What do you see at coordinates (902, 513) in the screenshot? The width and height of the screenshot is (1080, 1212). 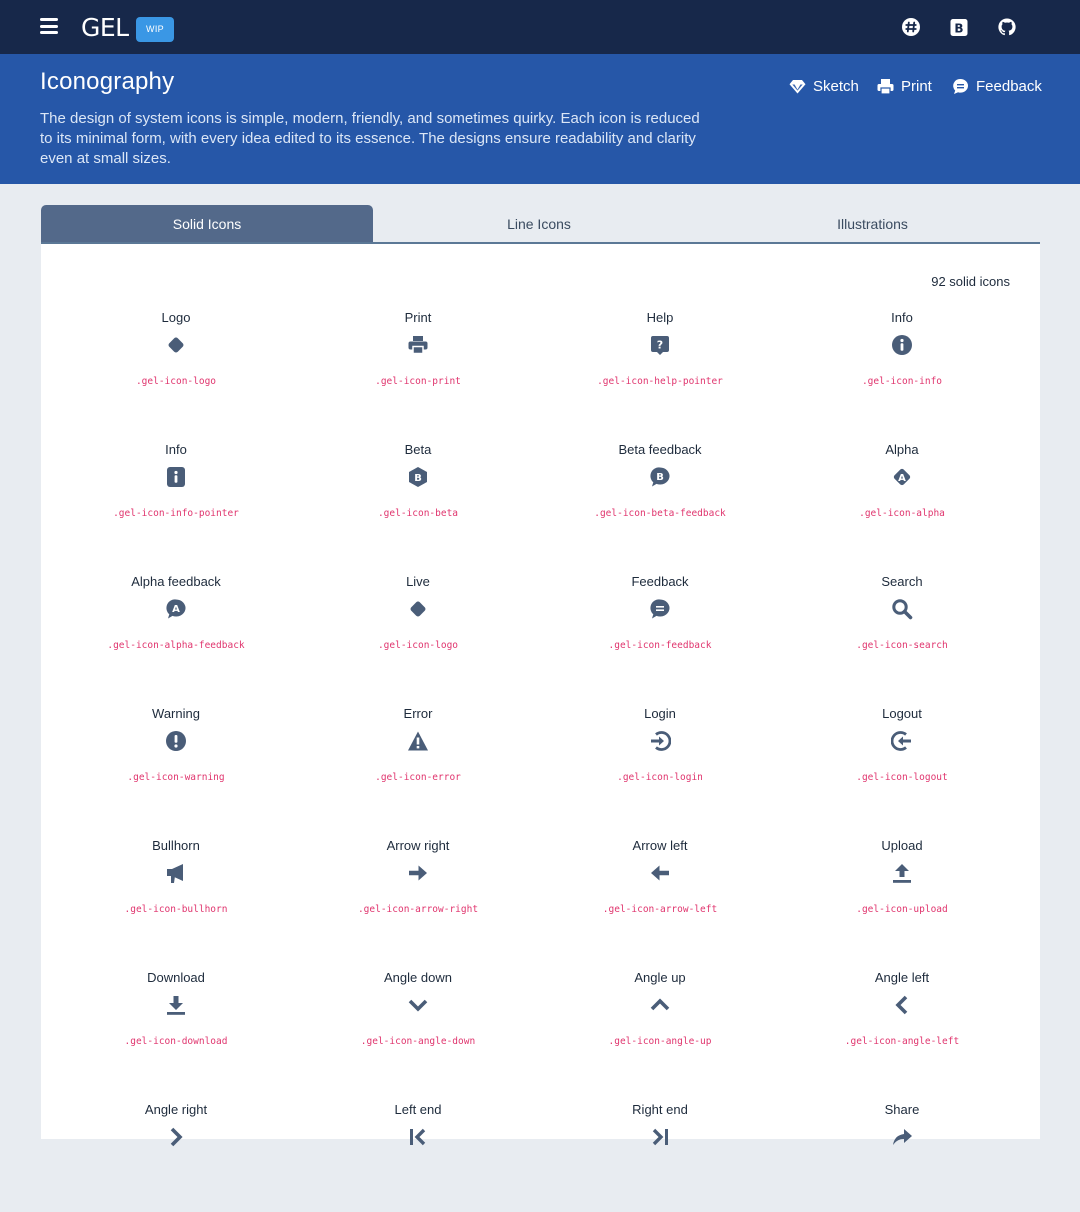 I see `icon-card-class-name: .gel-icon-alpha` at bounding box center [902, 513].